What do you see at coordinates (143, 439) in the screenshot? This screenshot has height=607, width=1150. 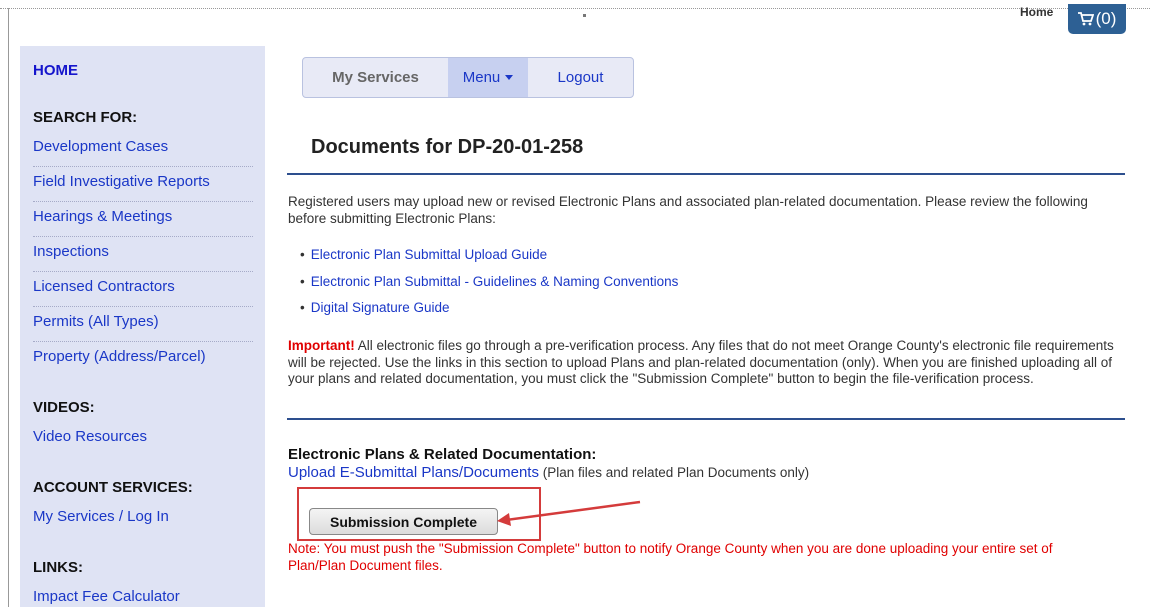 I see `sidebar-item-video-resources: Video Resources` at bounding box center [143, 439].